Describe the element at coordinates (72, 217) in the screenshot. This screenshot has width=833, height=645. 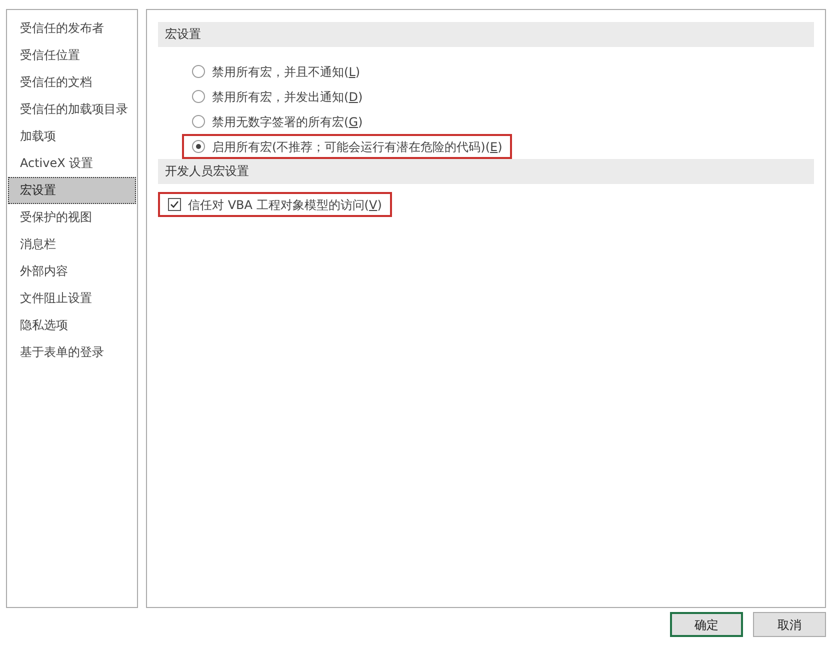
I see `sidebar-item: 受保护的视图` at that location.